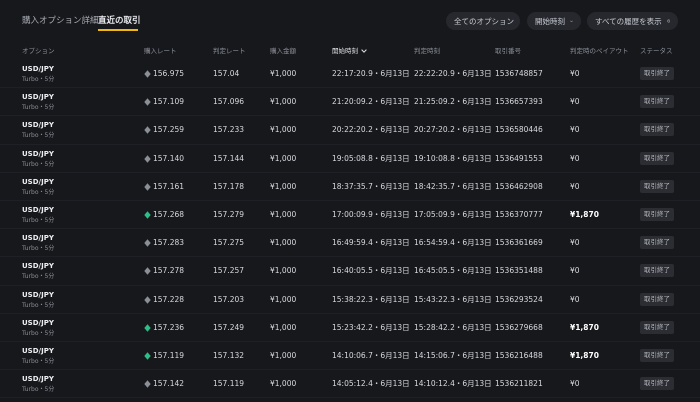  What do you see at coordinates (169, 130) in the screenshot?
I see `purchase-rate: 157.259` at bounding box center [169, 130].